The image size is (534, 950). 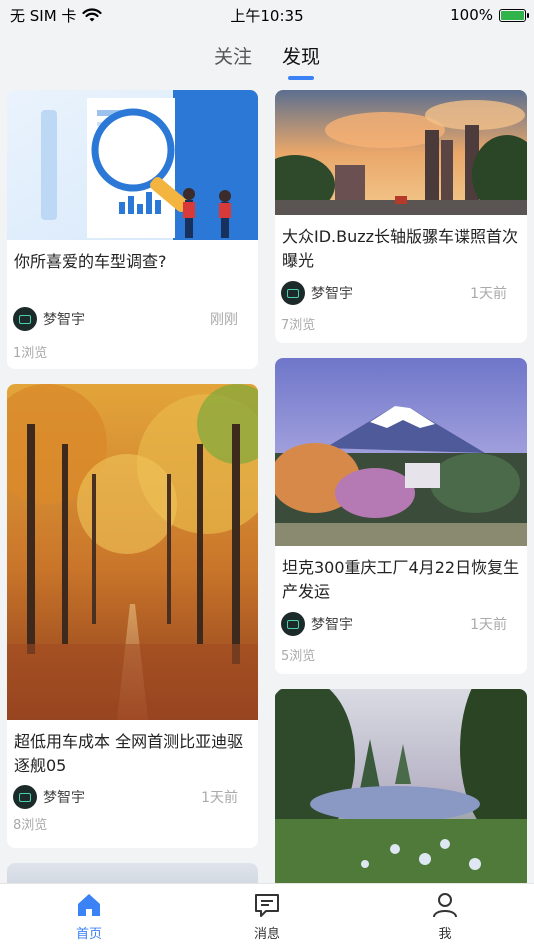 What do you see at coordinates (298, 656) in the screenshot?
I see `view-count: 5浏览` at bounding box center [298, 656].